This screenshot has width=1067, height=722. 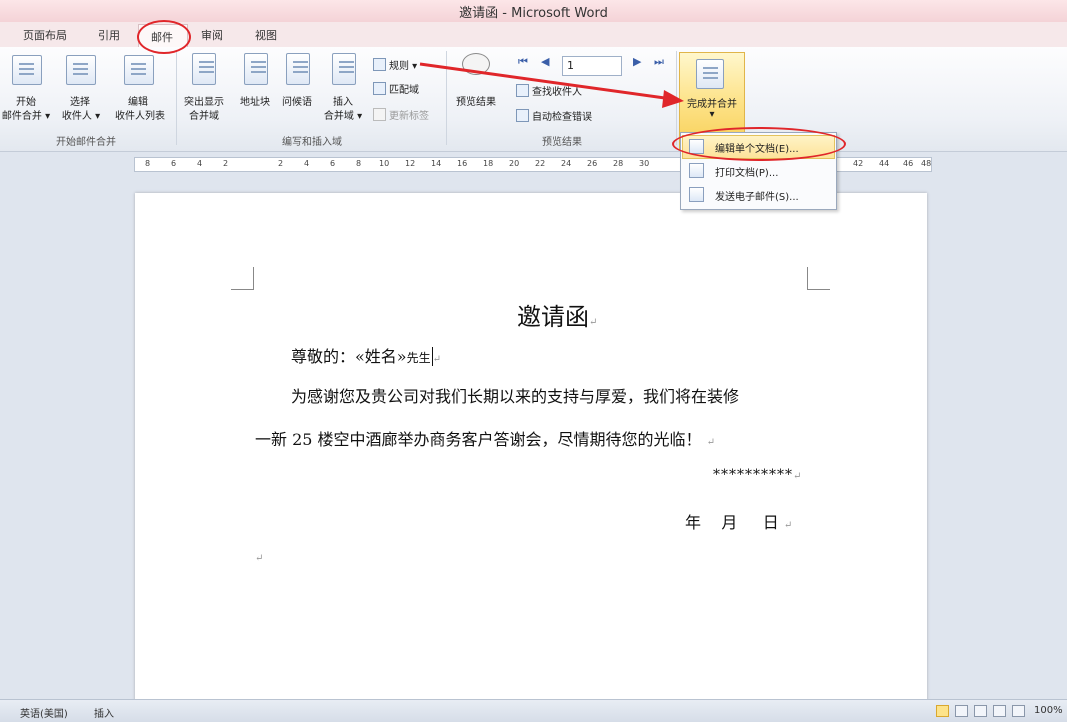 What do you see at coordinates (1048, 710) in the screenshot?
I see `zoom-level: 100%` at bounding box center [1048, 710].